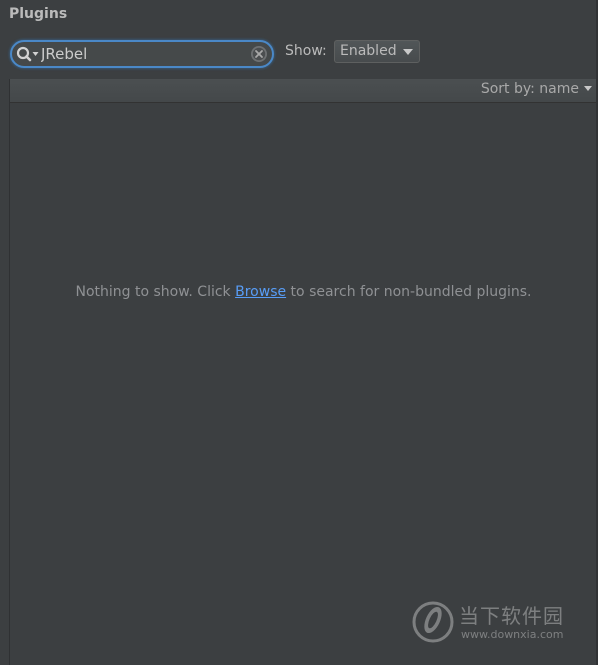 Image resolution: width=598 pixels, height=665 pixels. I want to click on browse-link: Browse, so click(260, 292).